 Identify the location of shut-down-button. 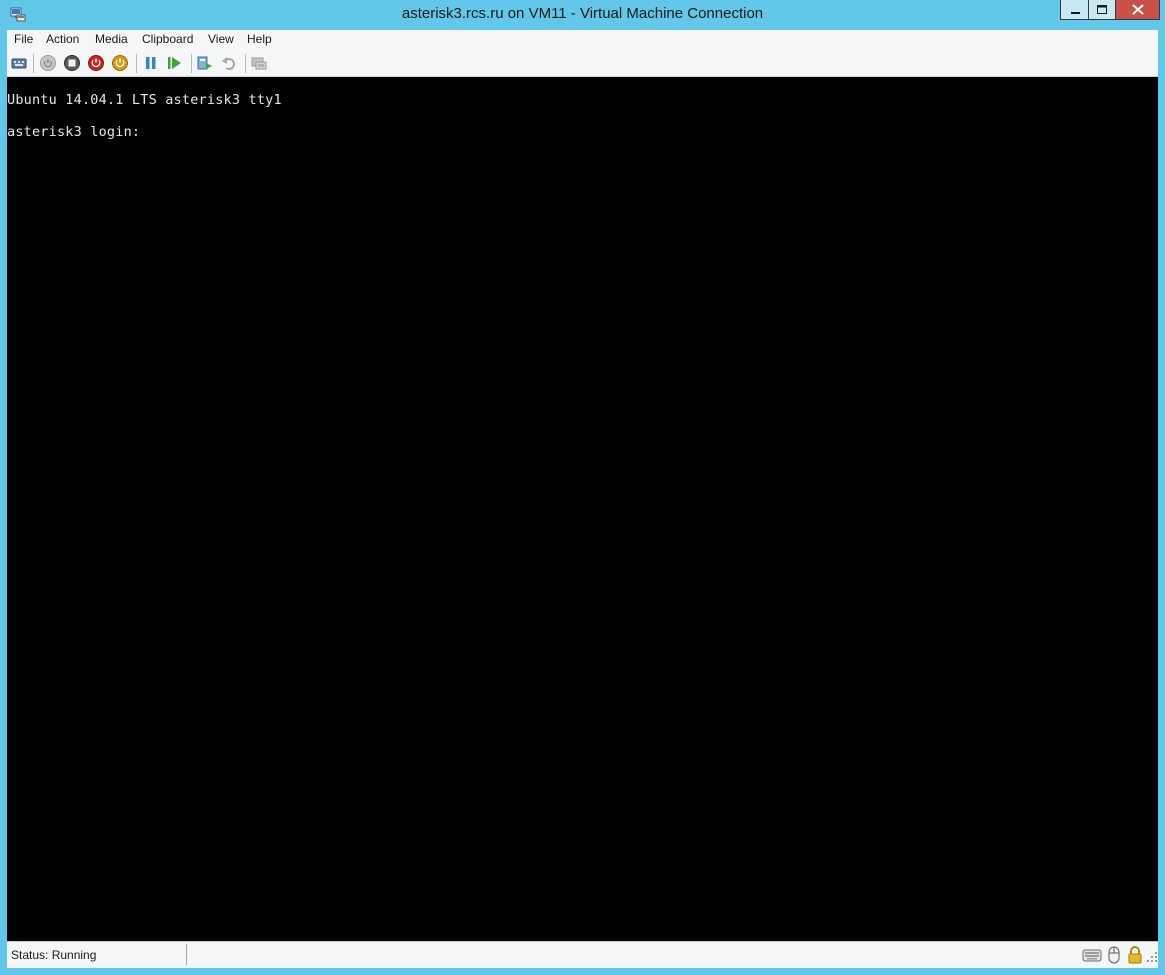
(96, 63).